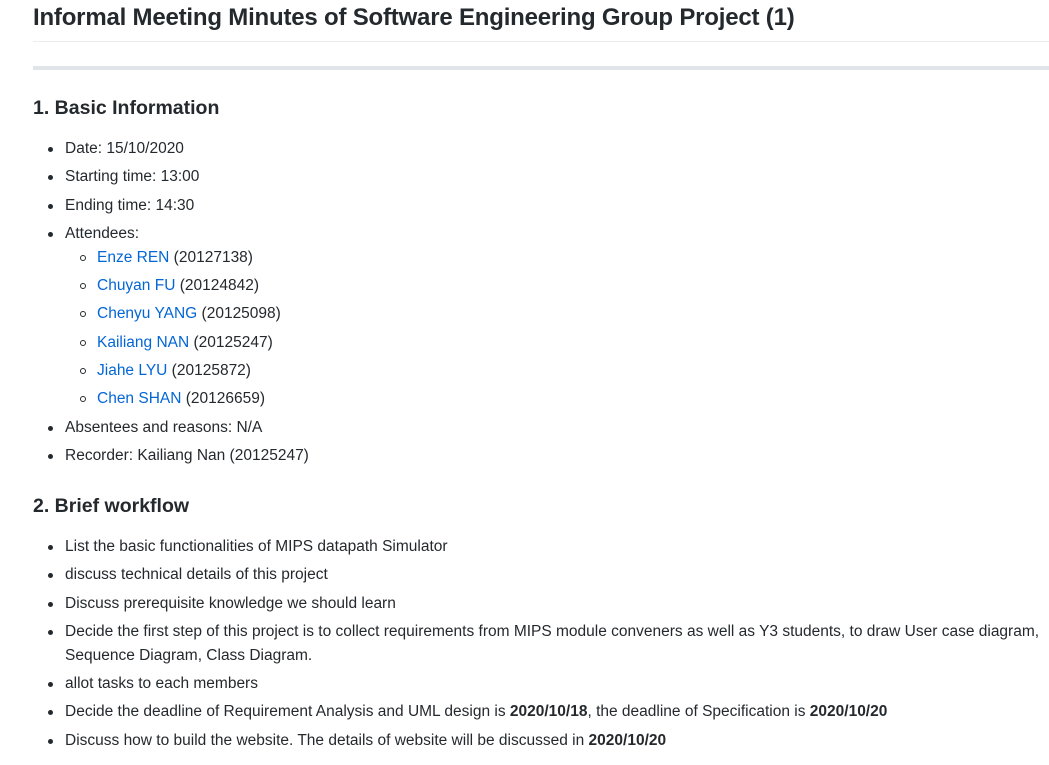 The image size is (1049, 765). What do you see at coordinates (126, 108) in the screenshot?
I see `section-heading-basic-information: 1. Basic Information` at bounding box center [126, 108].